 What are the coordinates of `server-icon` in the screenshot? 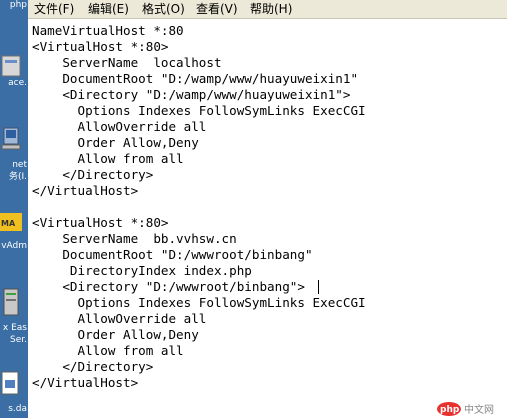 It's located at (11, 302).